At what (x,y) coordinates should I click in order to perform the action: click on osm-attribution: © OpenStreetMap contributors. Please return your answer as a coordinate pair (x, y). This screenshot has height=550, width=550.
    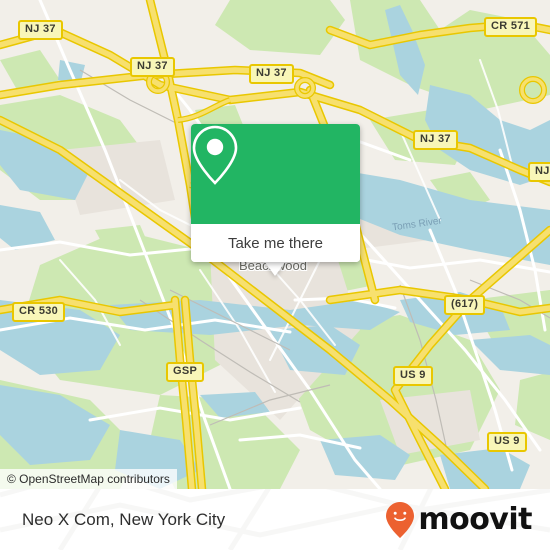
    Looking at the image, I should click on (88, 479).